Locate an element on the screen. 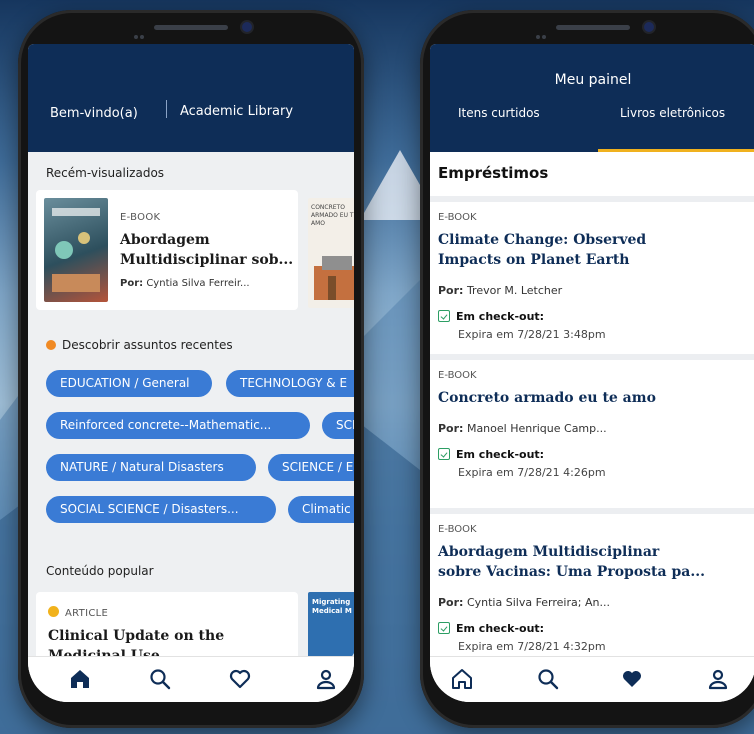  concrete-cover-art is located at coordinates (334, 278).